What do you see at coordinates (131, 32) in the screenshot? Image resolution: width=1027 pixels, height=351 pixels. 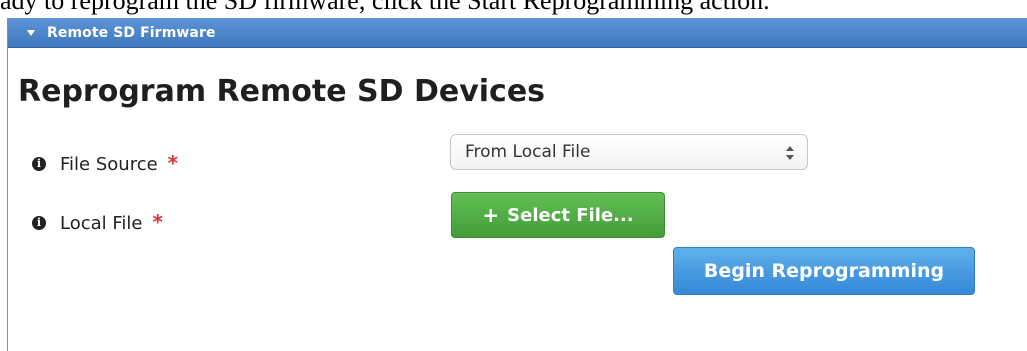 I see `panel-title: Remote SD Firmware` at bounding box center [131, 32].